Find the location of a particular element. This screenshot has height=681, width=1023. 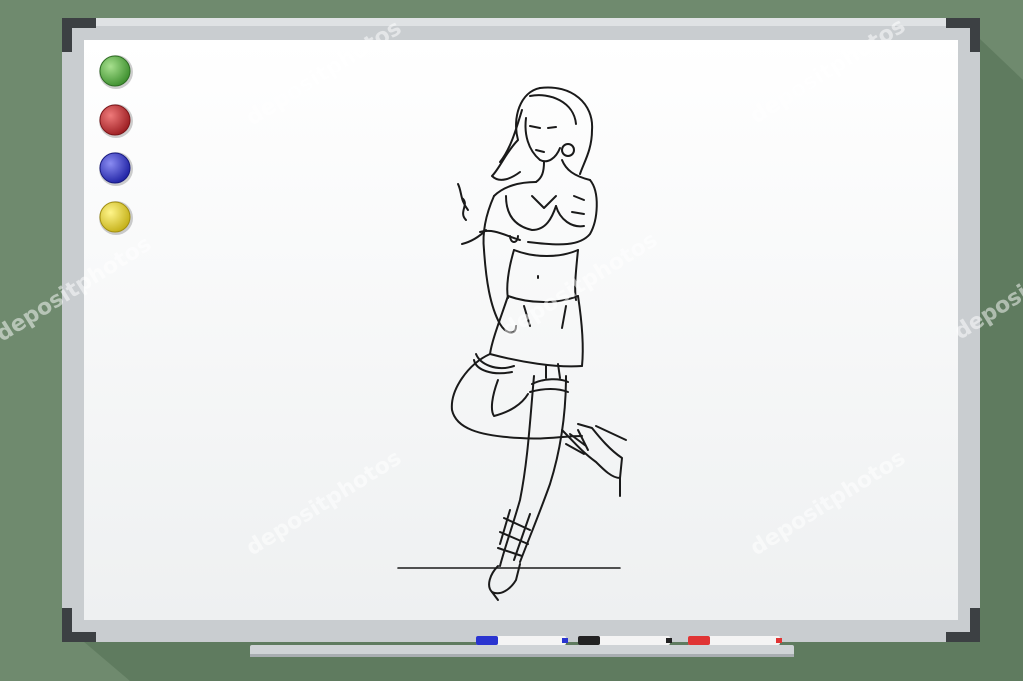

magnet-green is located at coordinates (116, 72).